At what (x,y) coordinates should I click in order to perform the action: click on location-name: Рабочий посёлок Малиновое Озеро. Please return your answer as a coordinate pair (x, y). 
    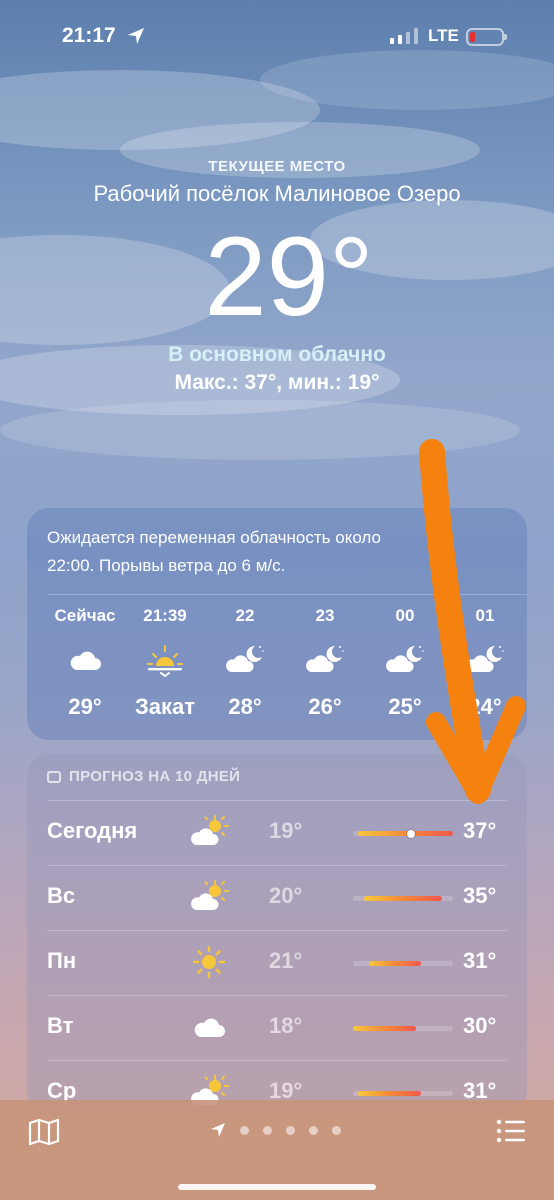
    Looking at the image, I should click on (277, 193).